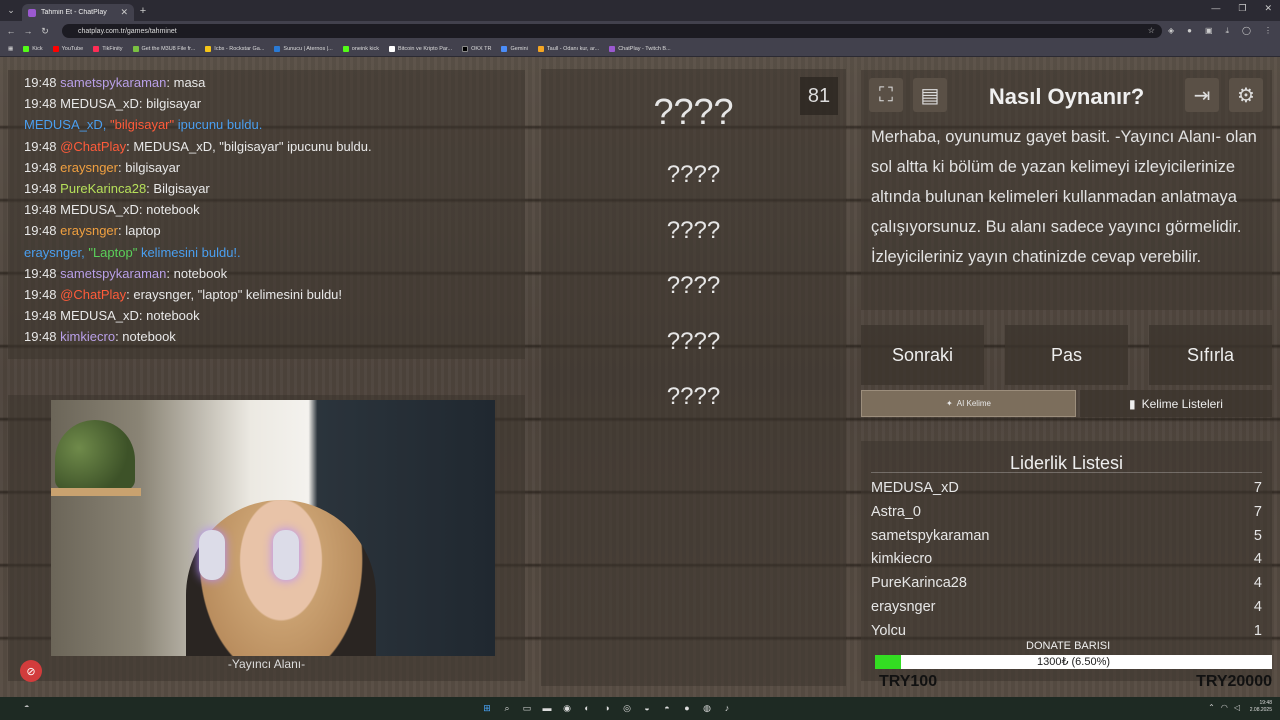  What do you see at coordinates (189, 252) in the screenshot?
I see `system-text: kelimesini buldu!.` at bounding box center [189, 252].